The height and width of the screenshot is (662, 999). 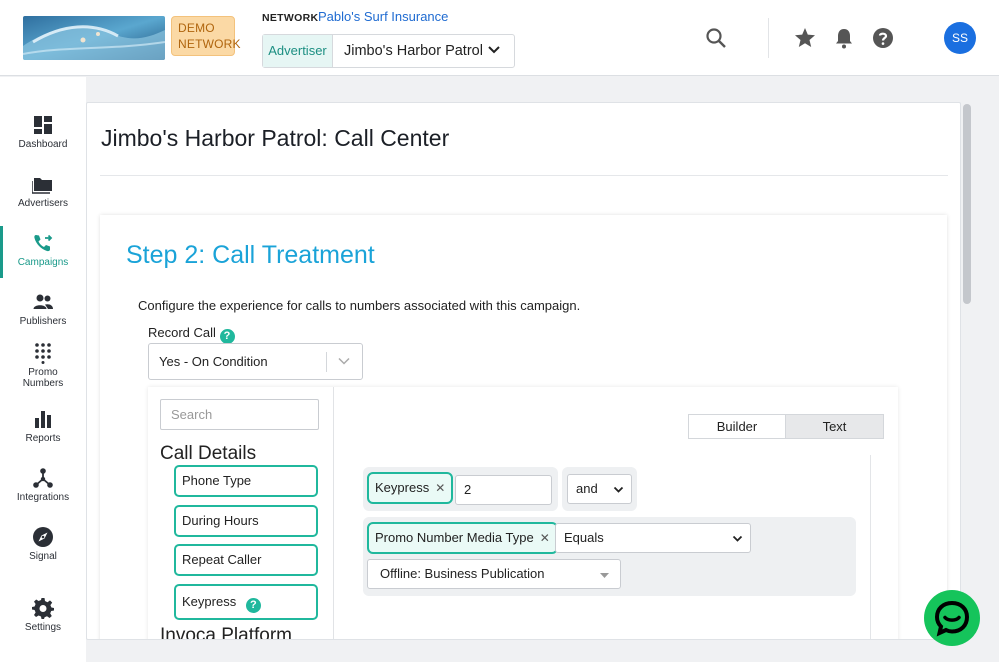 I want to click on network-name-link: Pablo's Surf Insurance, so click(x=383, y=16).